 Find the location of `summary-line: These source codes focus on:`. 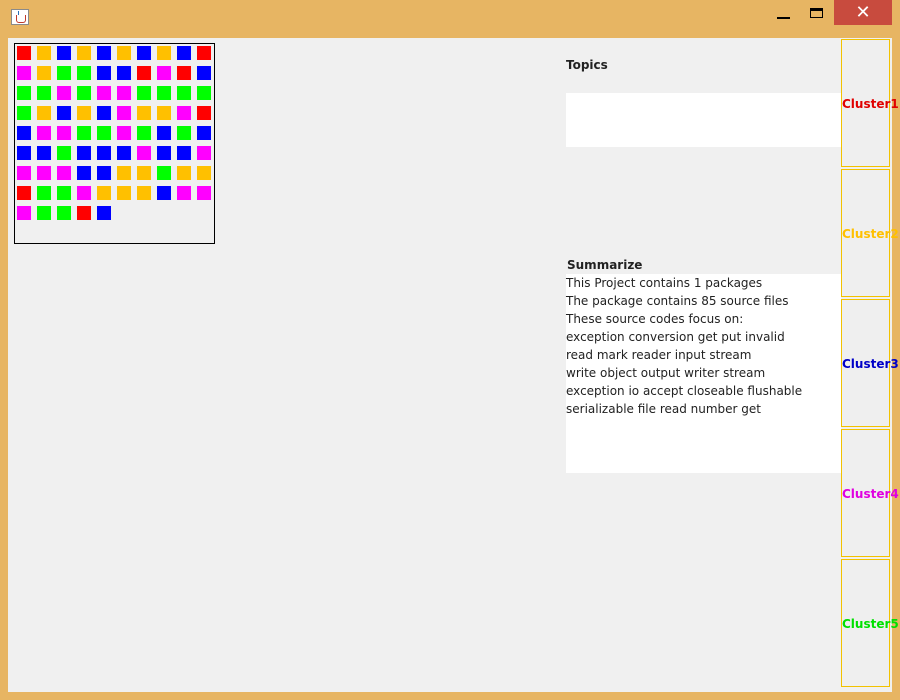

summary-line: These source codes focus on: is located at coordinates (655, 319).